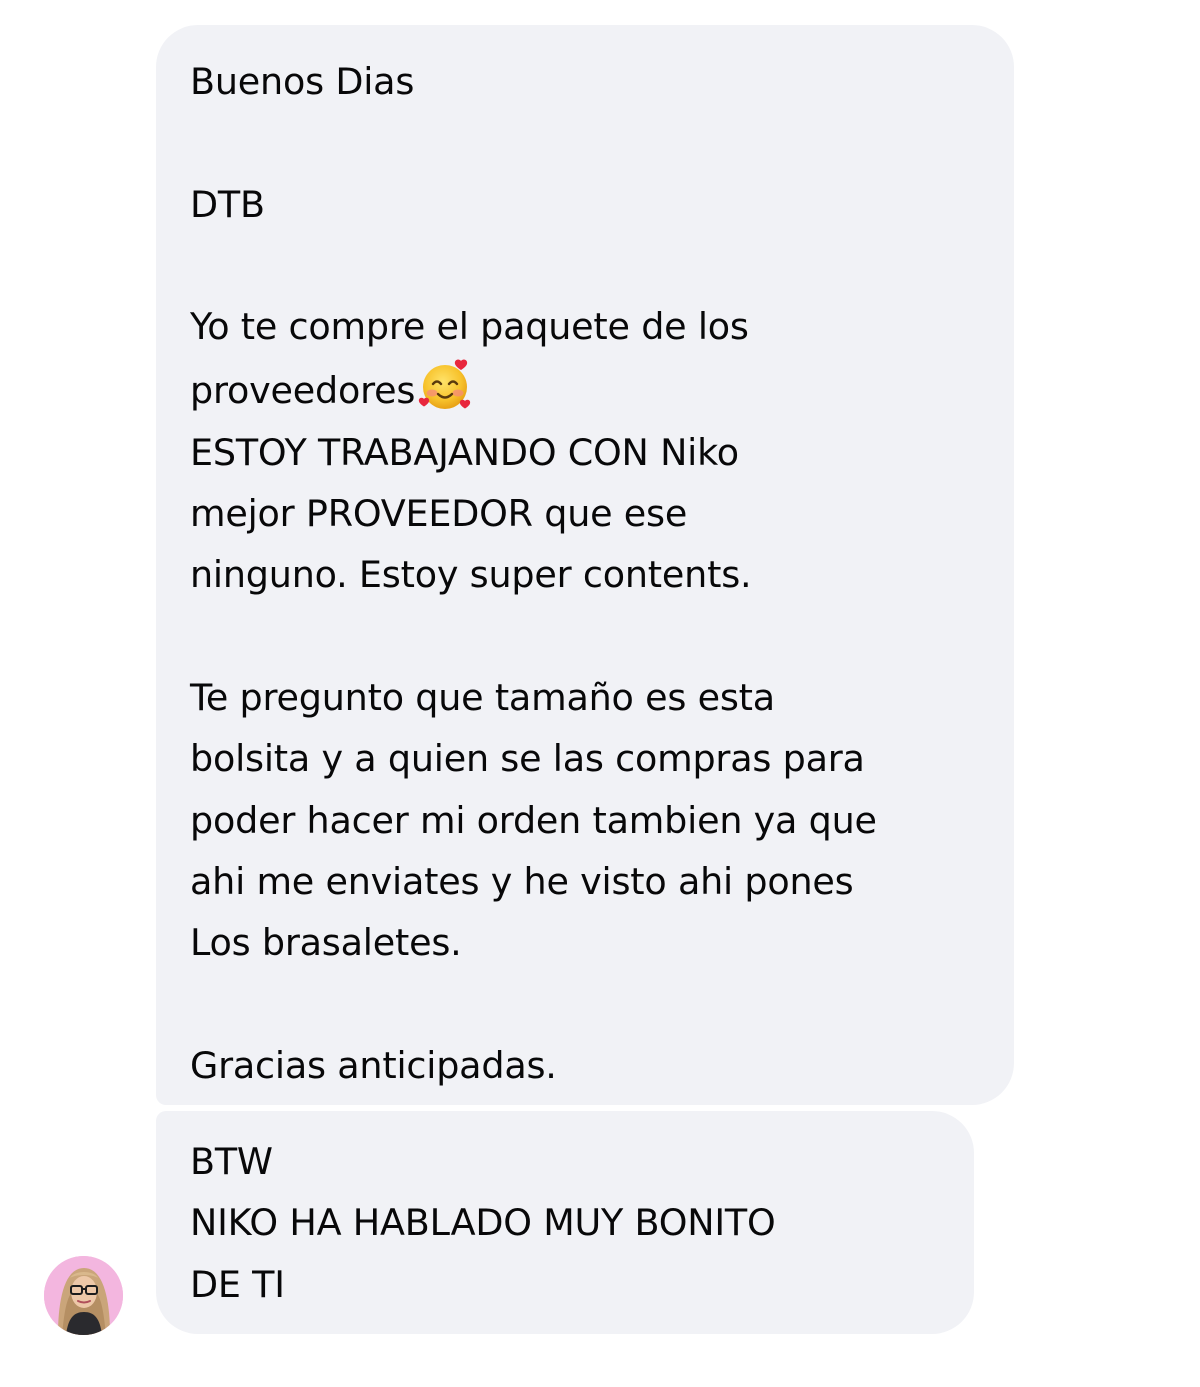 Image resolution: width=1200 pixels, height=1387 pixels. What do you see at coordinates (373, 1065) in the screenshot?
I see `message-line: Gracias anticipadas.` at bounding box center [373, 1065].